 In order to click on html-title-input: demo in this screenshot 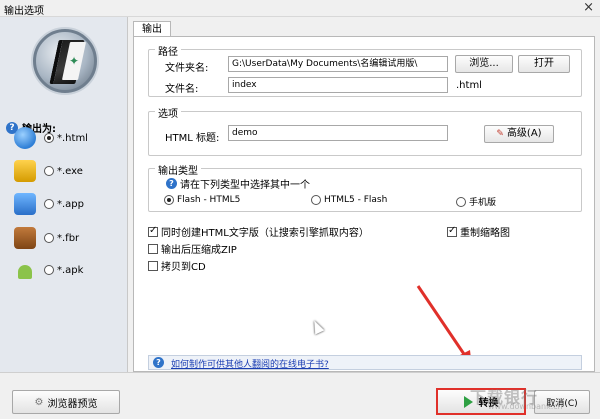, I will do `click(338, 133)`.